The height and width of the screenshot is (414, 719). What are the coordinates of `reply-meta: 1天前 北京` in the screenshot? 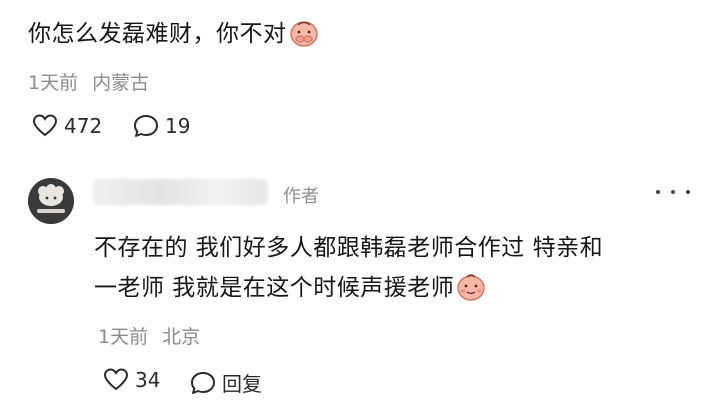 It's located at (149, 335).